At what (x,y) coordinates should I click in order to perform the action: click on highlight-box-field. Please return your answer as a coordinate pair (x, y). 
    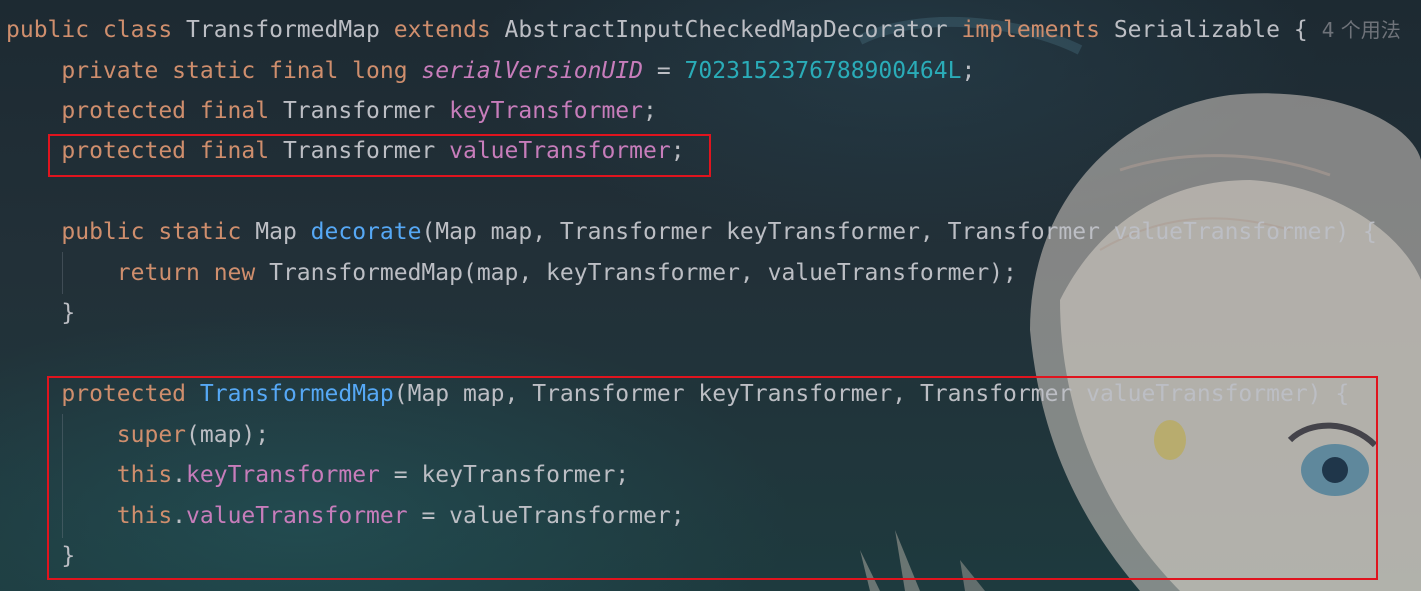
    Looking at the image, I should click on (379, 155).